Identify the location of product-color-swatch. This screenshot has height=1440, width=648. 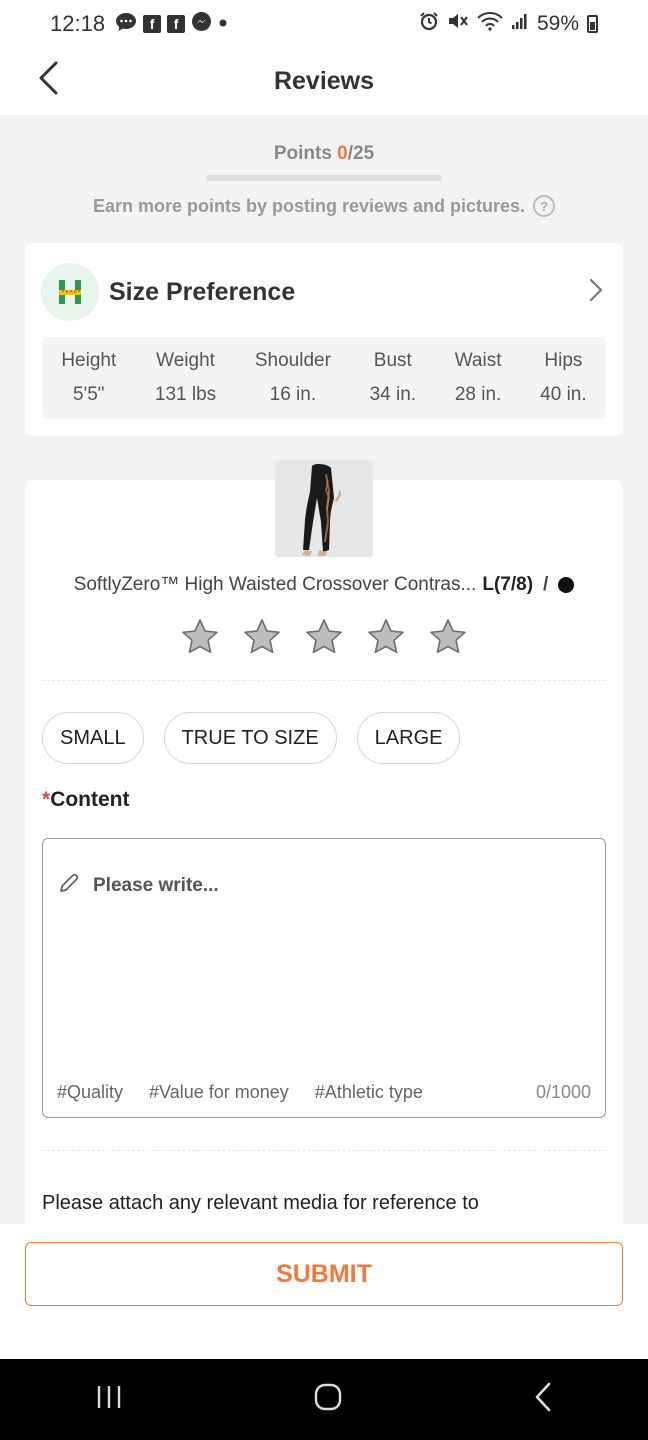
(566, 585).